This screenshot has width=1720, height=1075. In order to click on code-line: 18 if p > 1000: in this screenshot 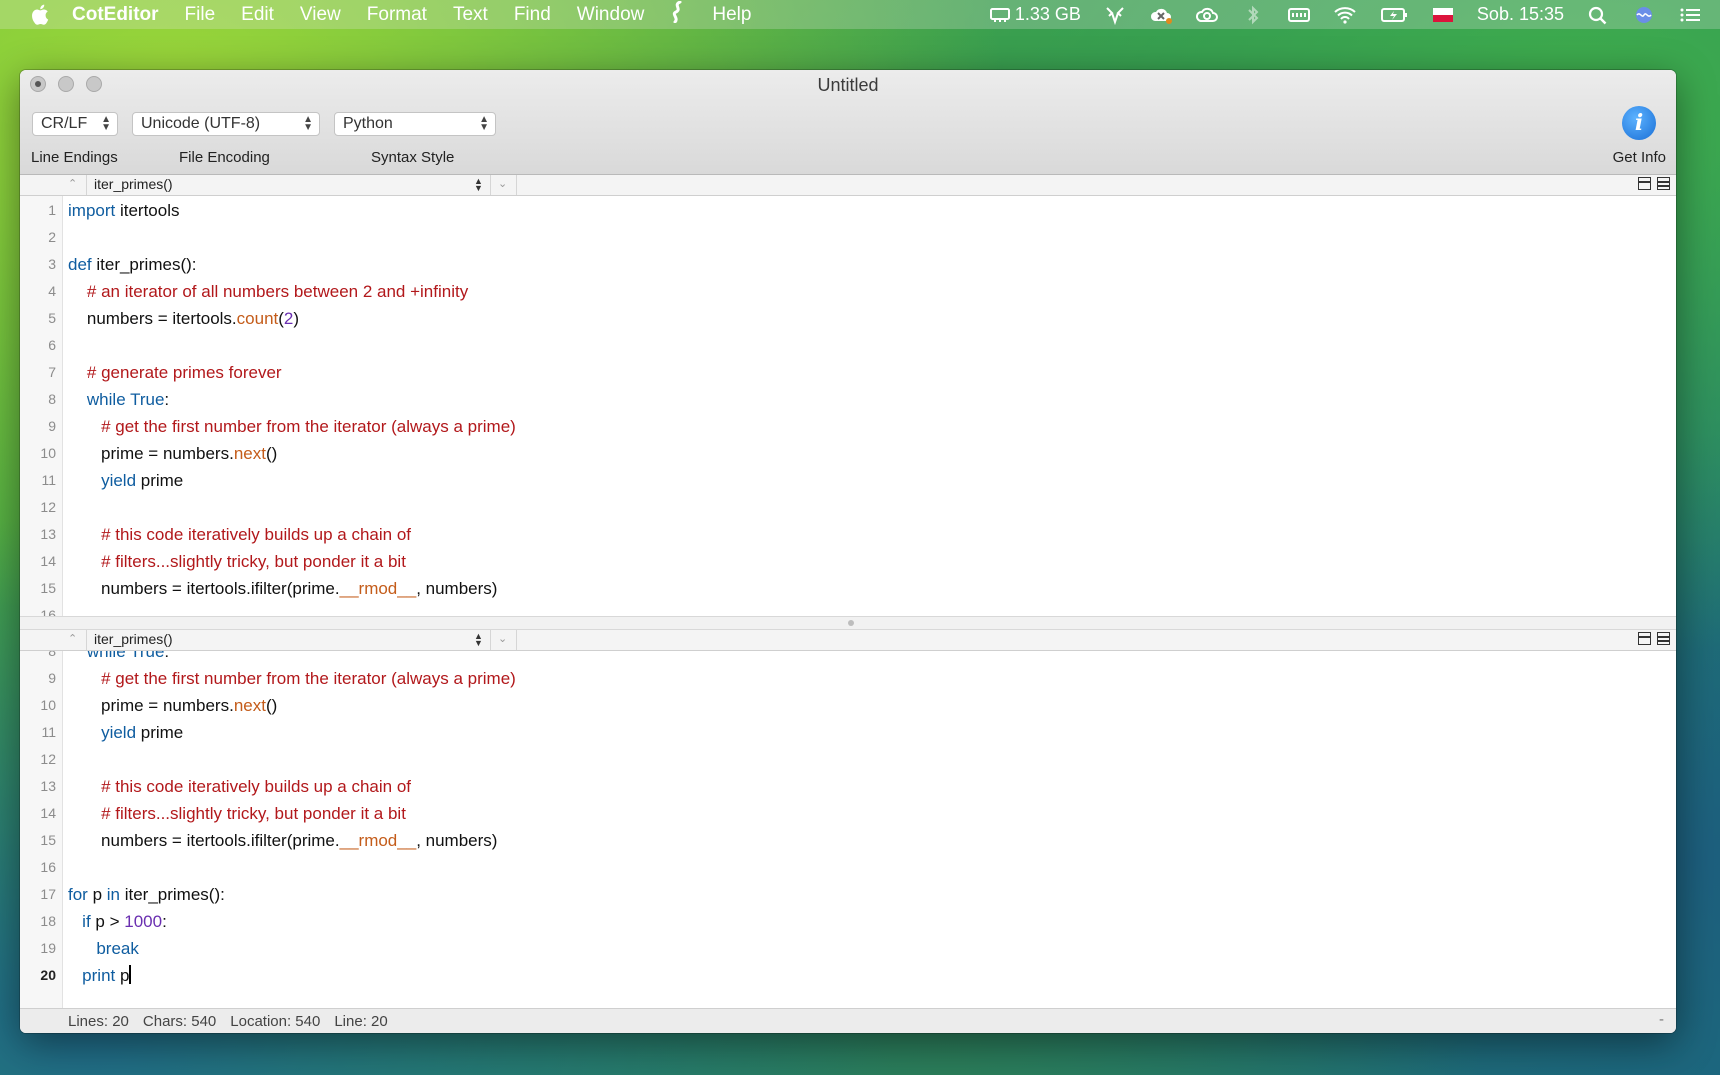, I will do `click(848, 921)`.